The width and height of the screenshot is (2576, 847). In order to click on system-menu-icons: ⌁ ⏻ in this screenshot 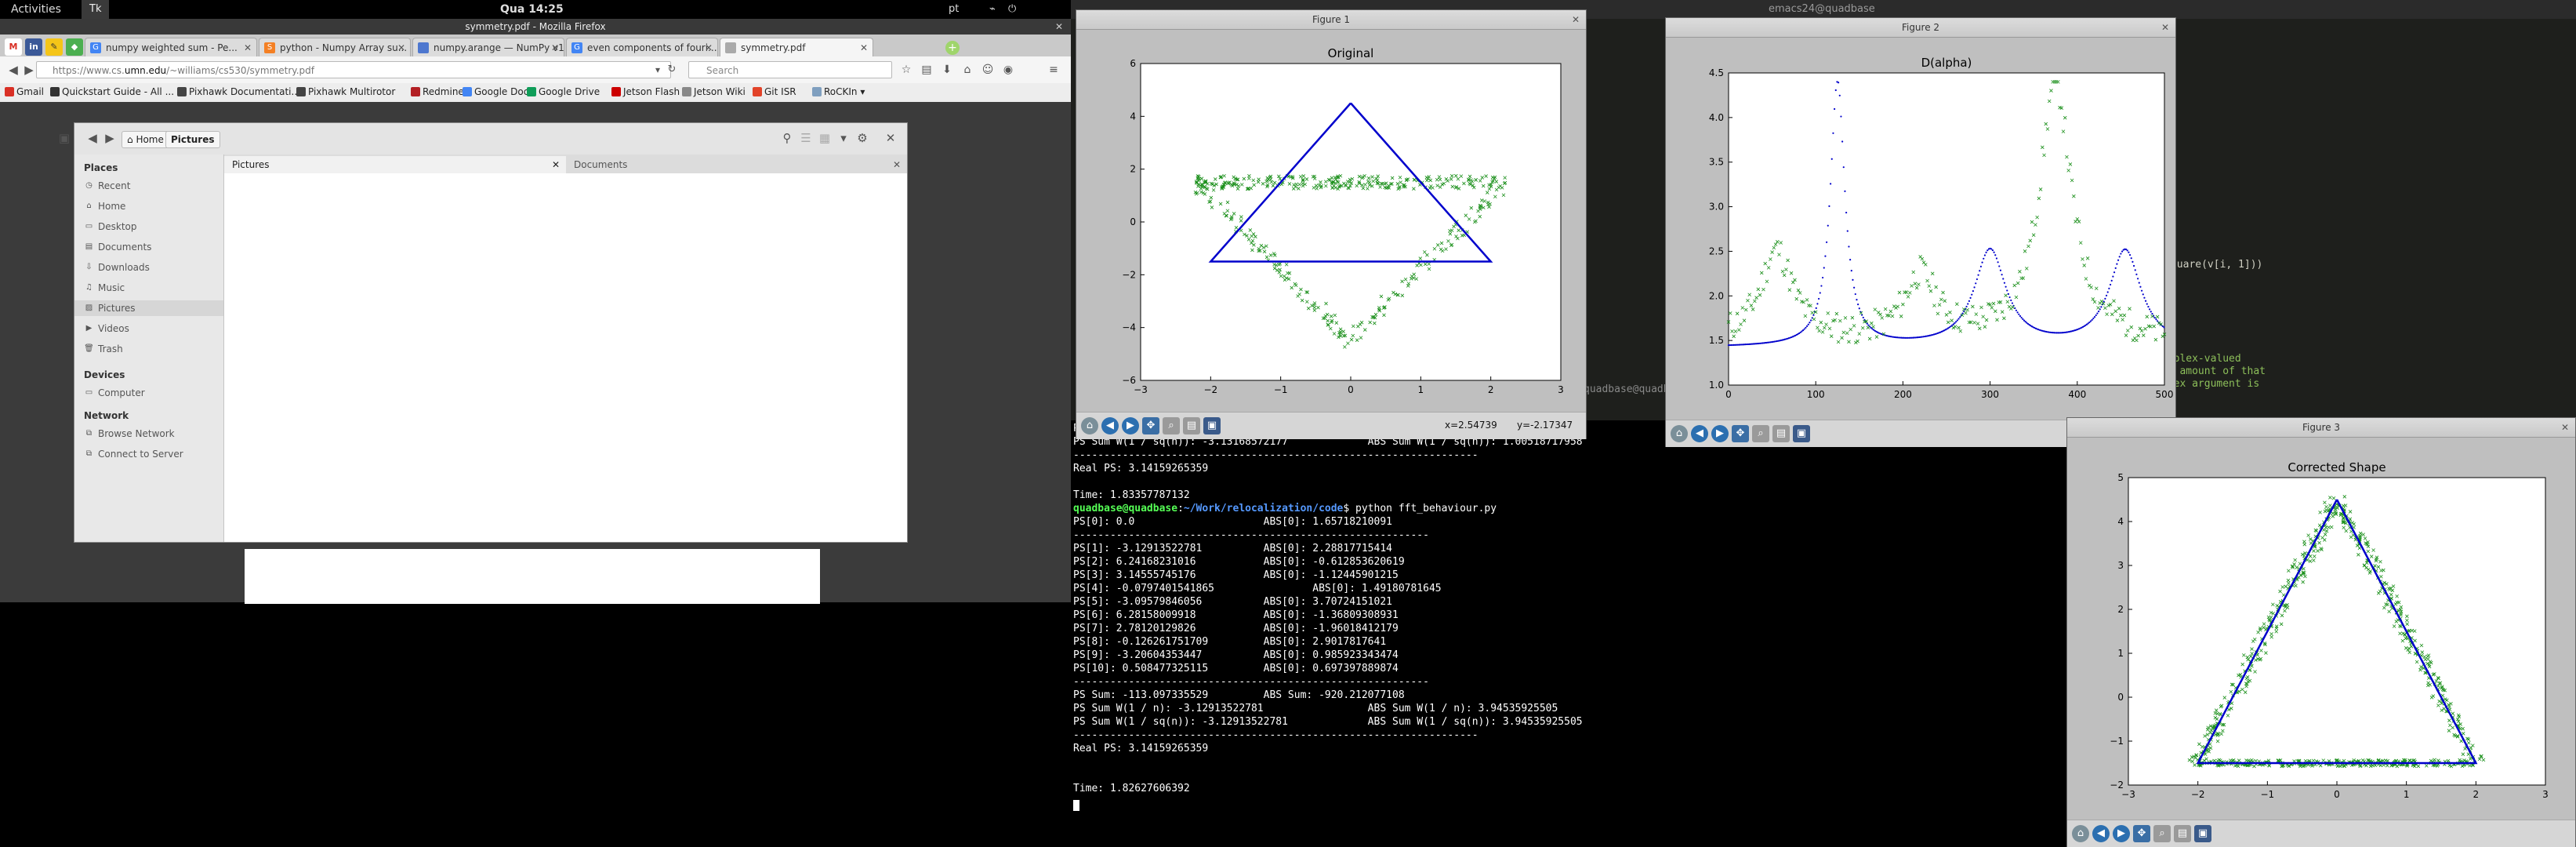, I will do `click(1005, 9)`.